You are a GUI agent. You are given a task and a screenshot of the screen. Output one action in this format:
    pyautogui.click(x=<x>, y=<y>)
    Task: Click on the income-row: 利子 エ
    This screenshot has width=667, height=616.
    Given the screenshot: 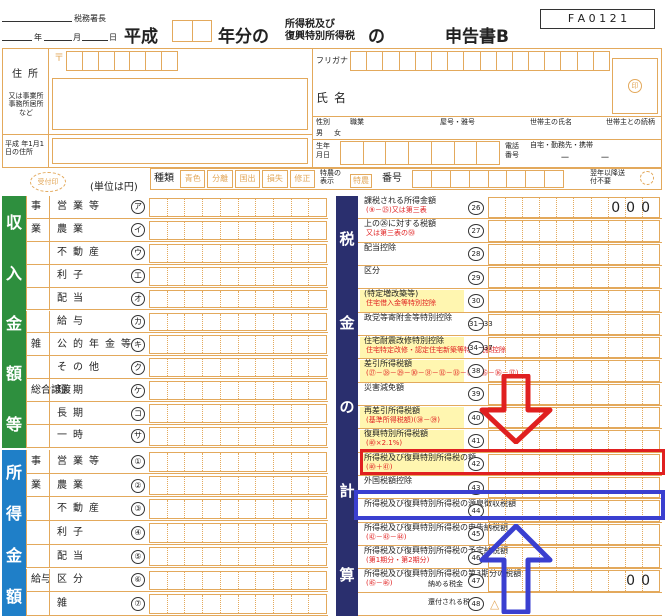 What is the action you would take?
    pyautogui.click(x=177, y=276)
    